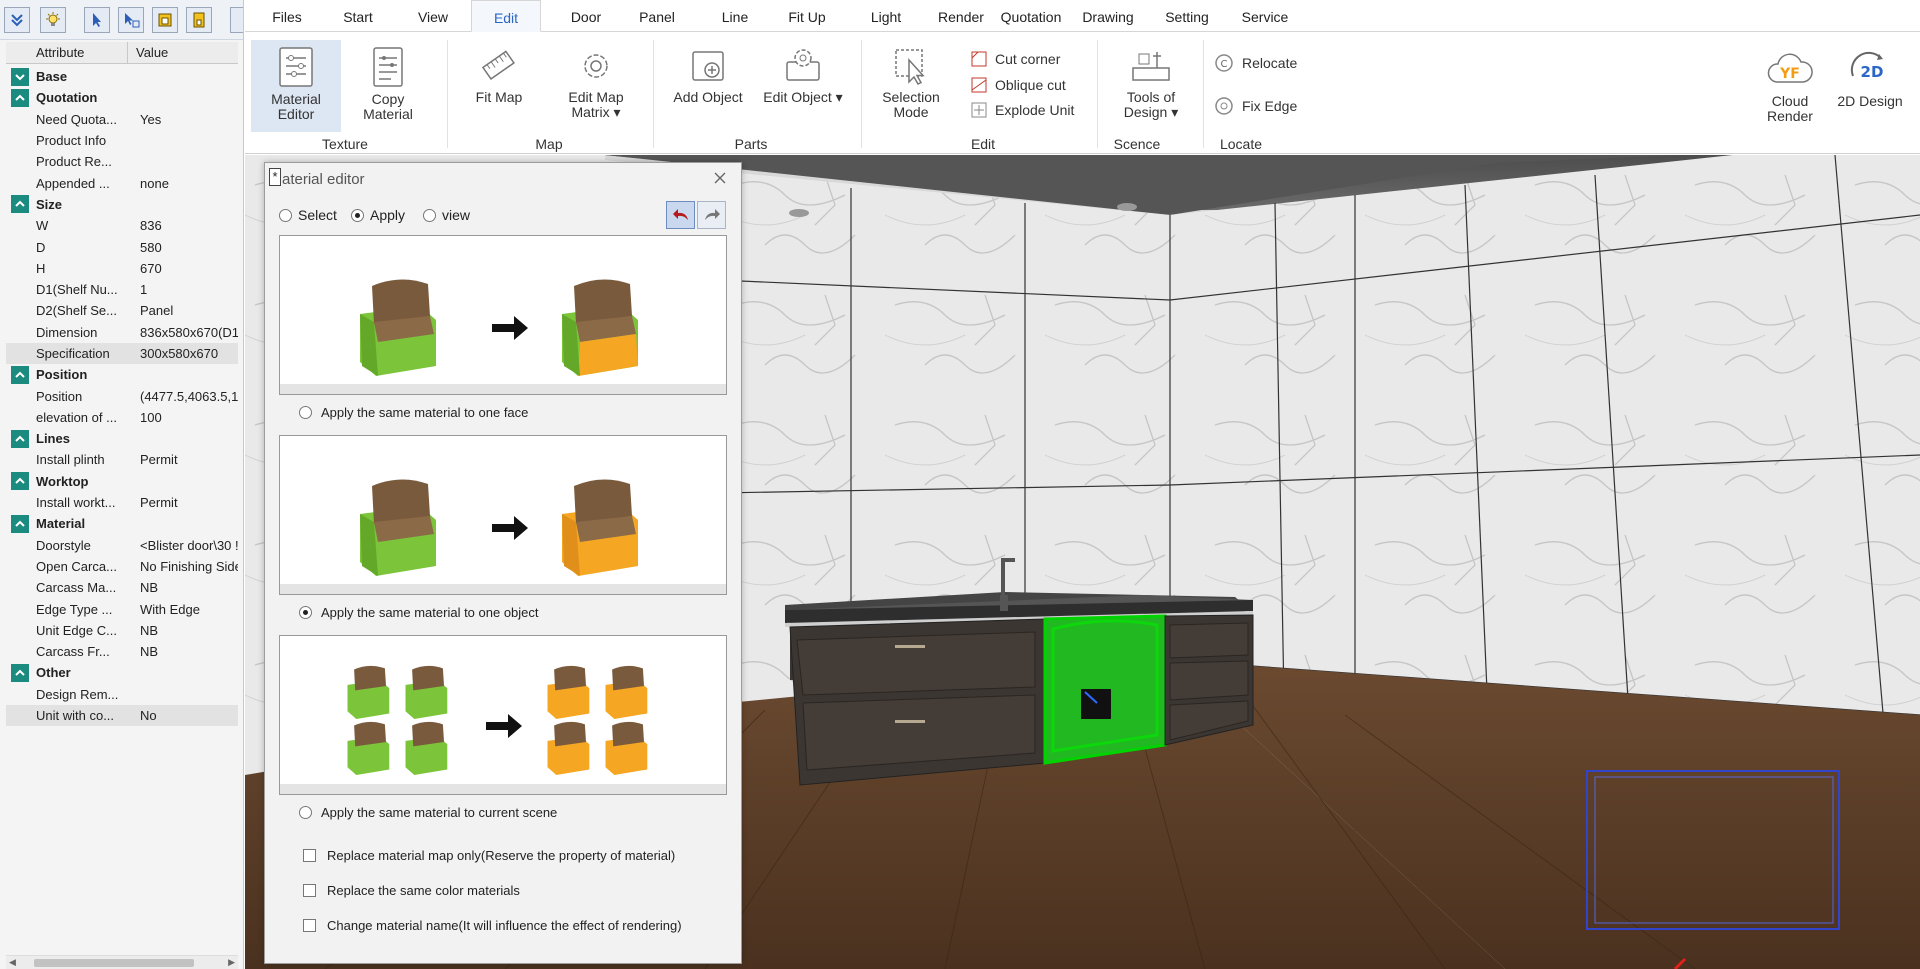 The image size is (1920, 969). Describe the element at coordinates (12, 962) in the screenshot. I see `scroll-left-icon: ◀` at that location.